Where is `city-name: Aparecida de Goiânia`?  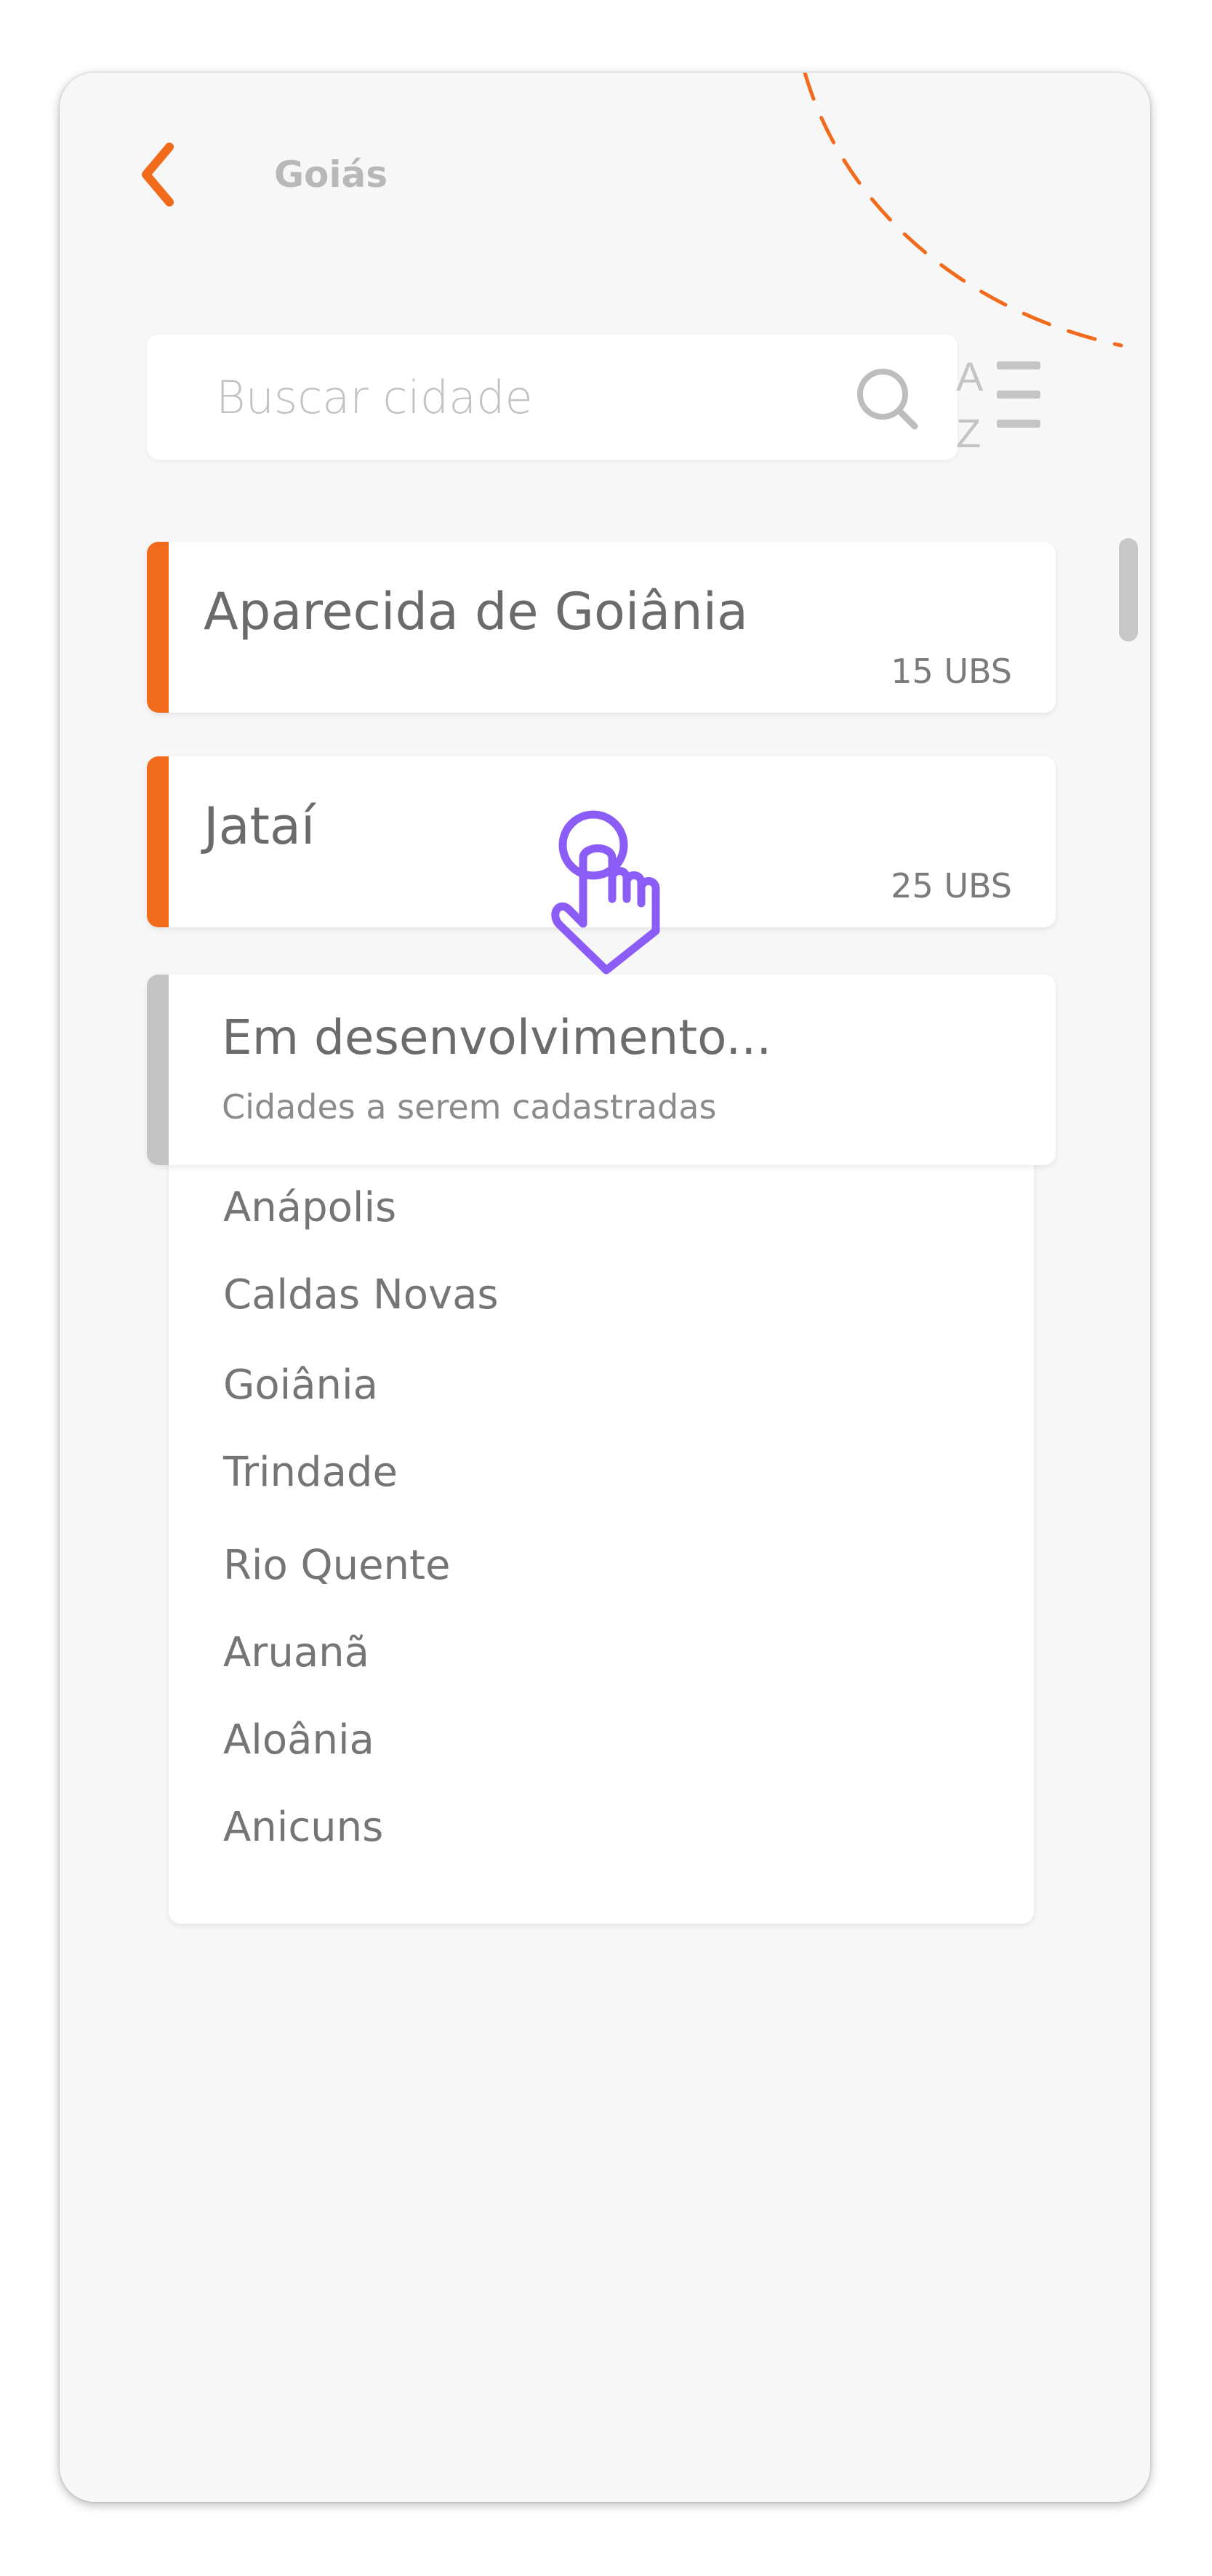 city-name: Aparecida de Goiânia is located at coordinates (476, 611).